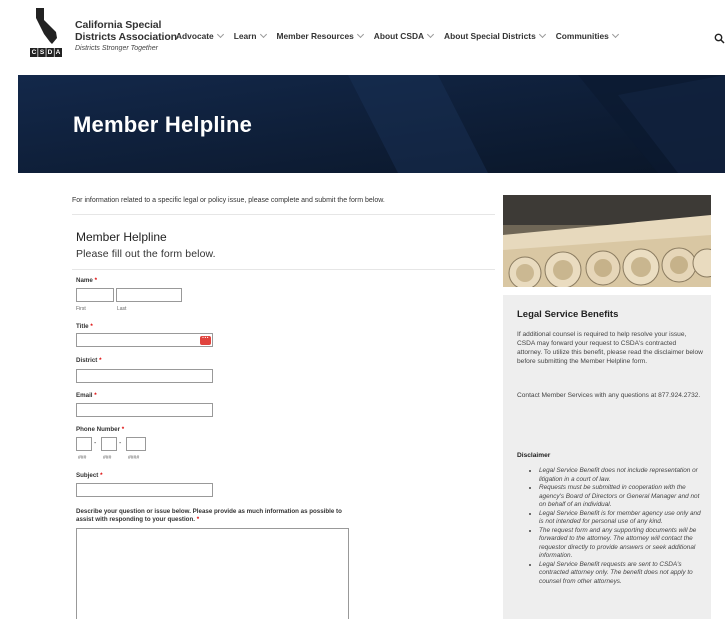 Image resolution: width=725 pixels, height=619 pixels. Describe the element at coordinates (144, 490) in the screenshot. I see `subject-input` at that location.